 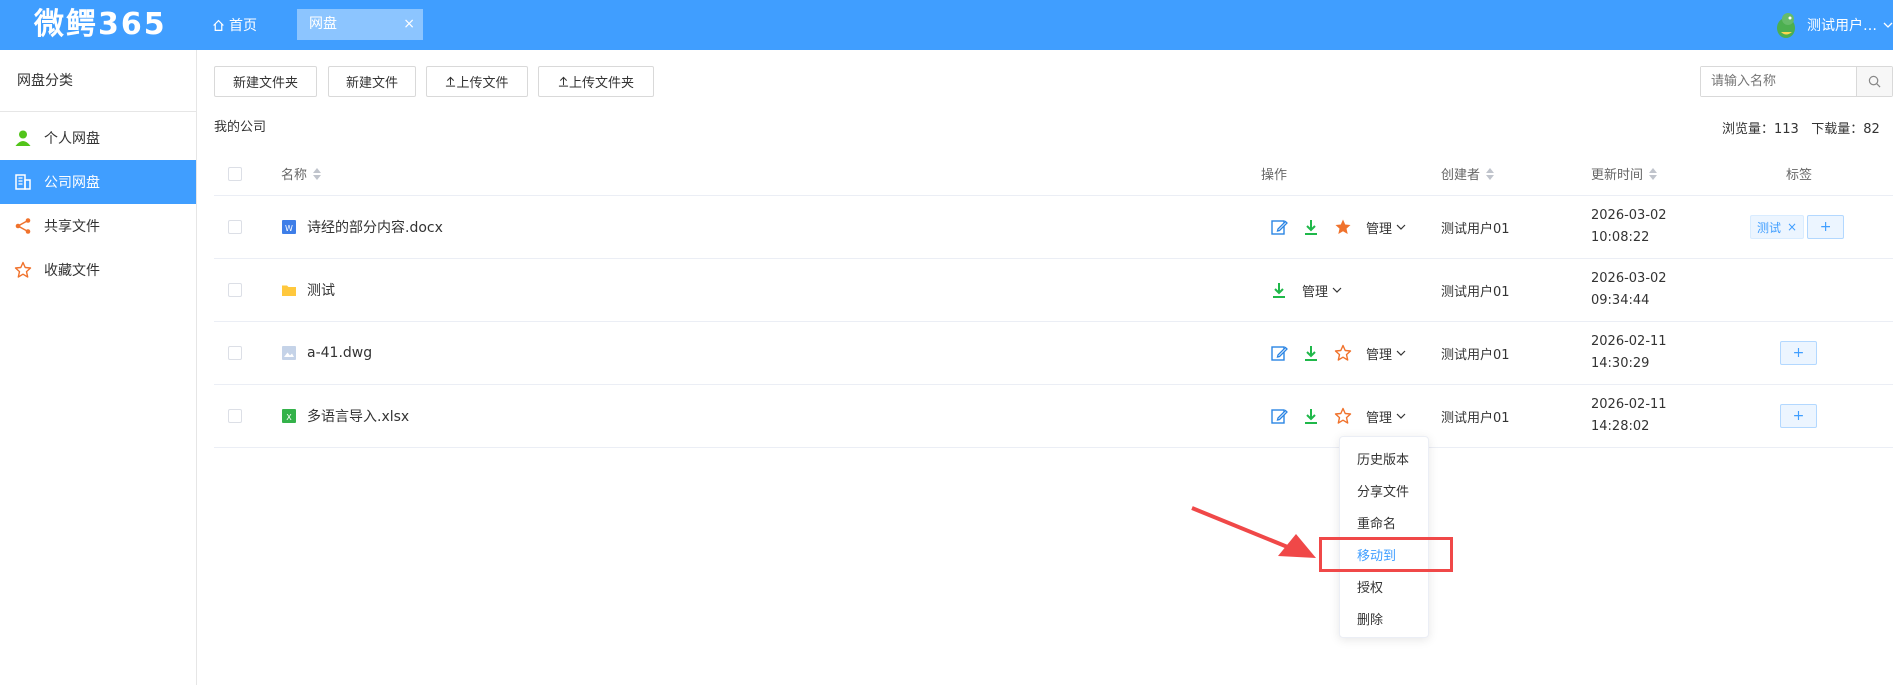 I want to click on menu-item-authorize: 授权, so click(x=1384, y=589).